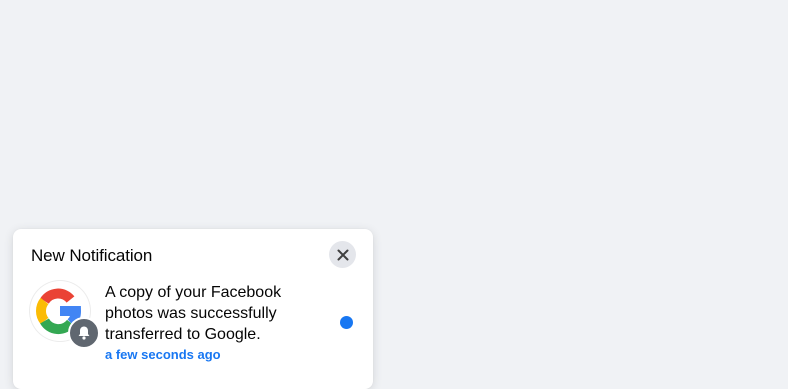 This screenshot has height=389, width=788. I want to click on notification-timestamp: a few seconds ago, so click(163, 354).